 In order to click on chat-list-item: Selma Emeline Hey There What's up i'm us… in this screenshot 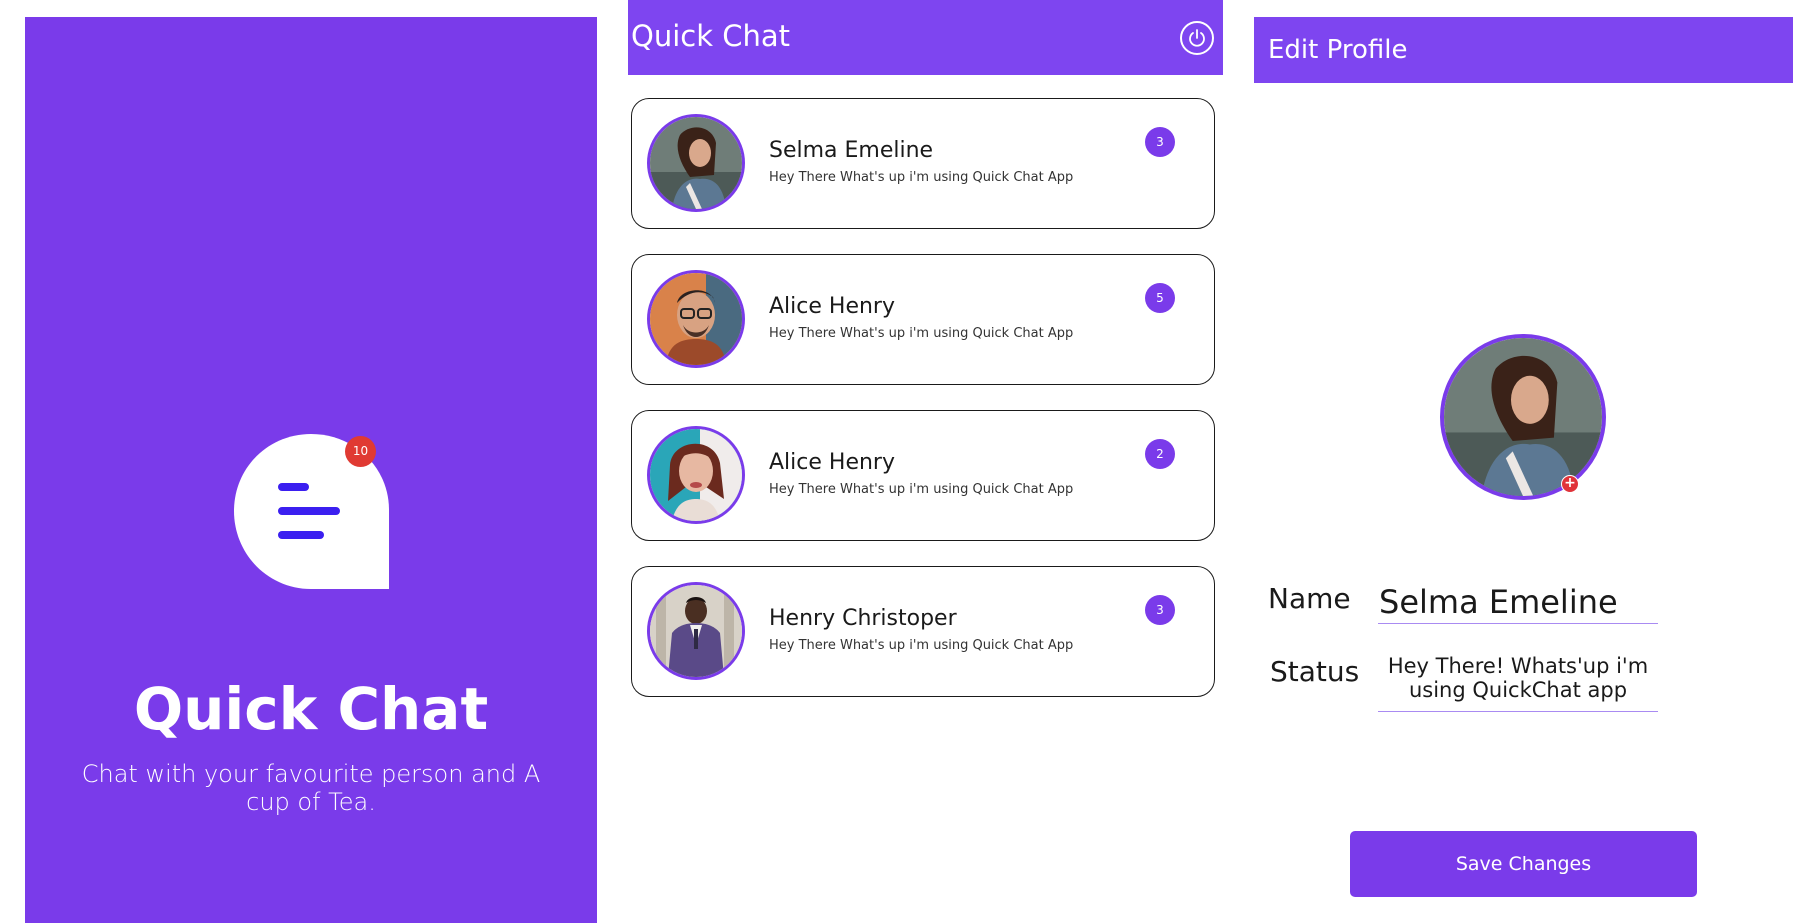, I will do `click(923, 163)`.